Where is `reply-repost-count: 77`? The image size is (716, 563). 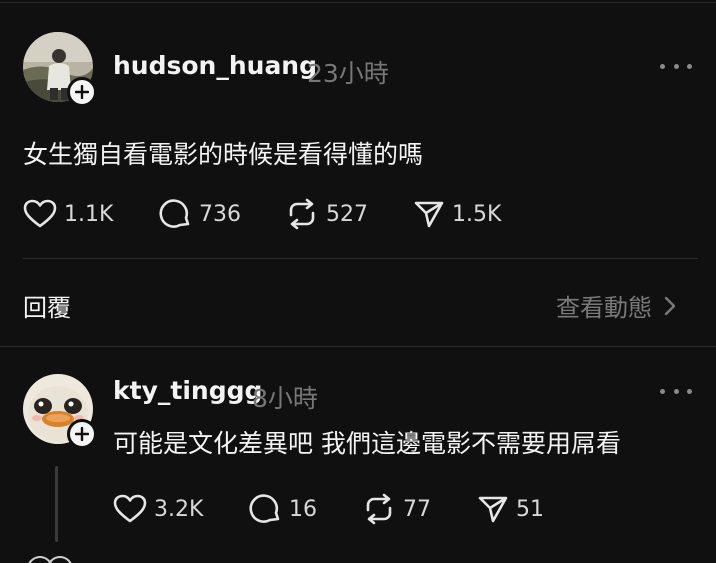 reply-repost-count: 77 is located at coordinates (417, 509).